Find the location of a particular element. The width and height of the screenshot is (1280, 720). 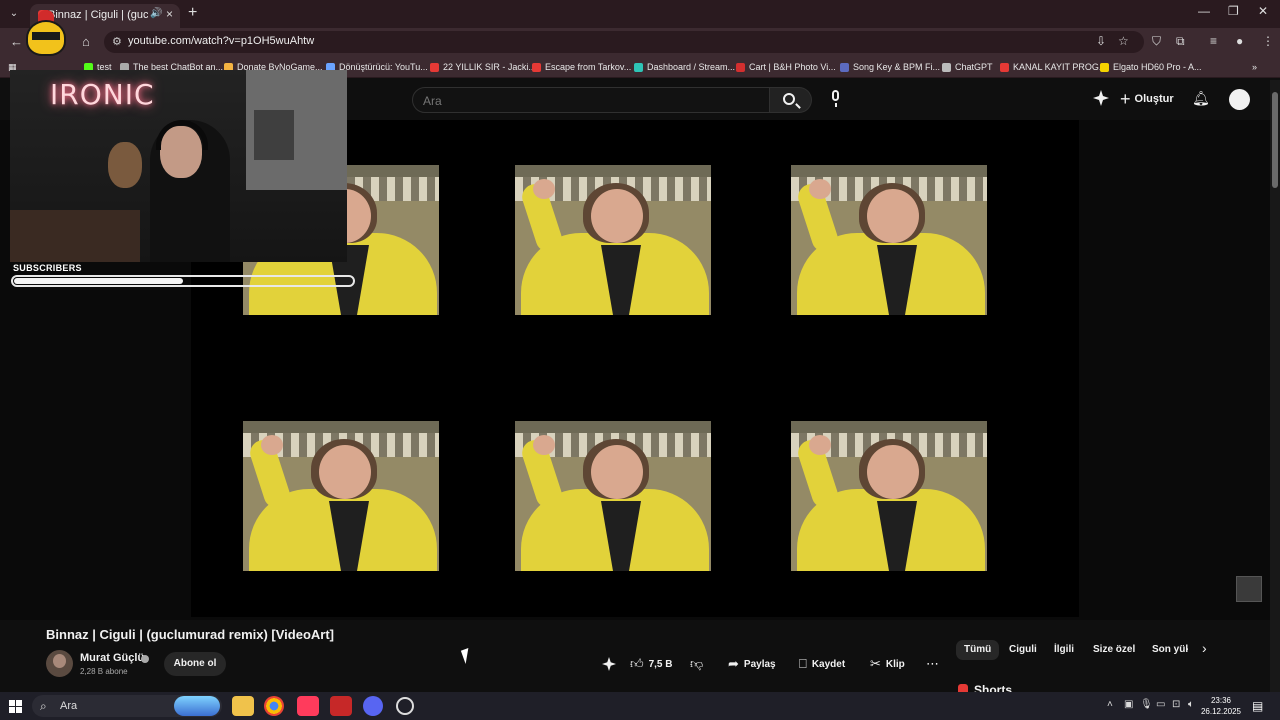

notifications-bell-icon: 🔔︎ is located at coordinates (1201, 98).